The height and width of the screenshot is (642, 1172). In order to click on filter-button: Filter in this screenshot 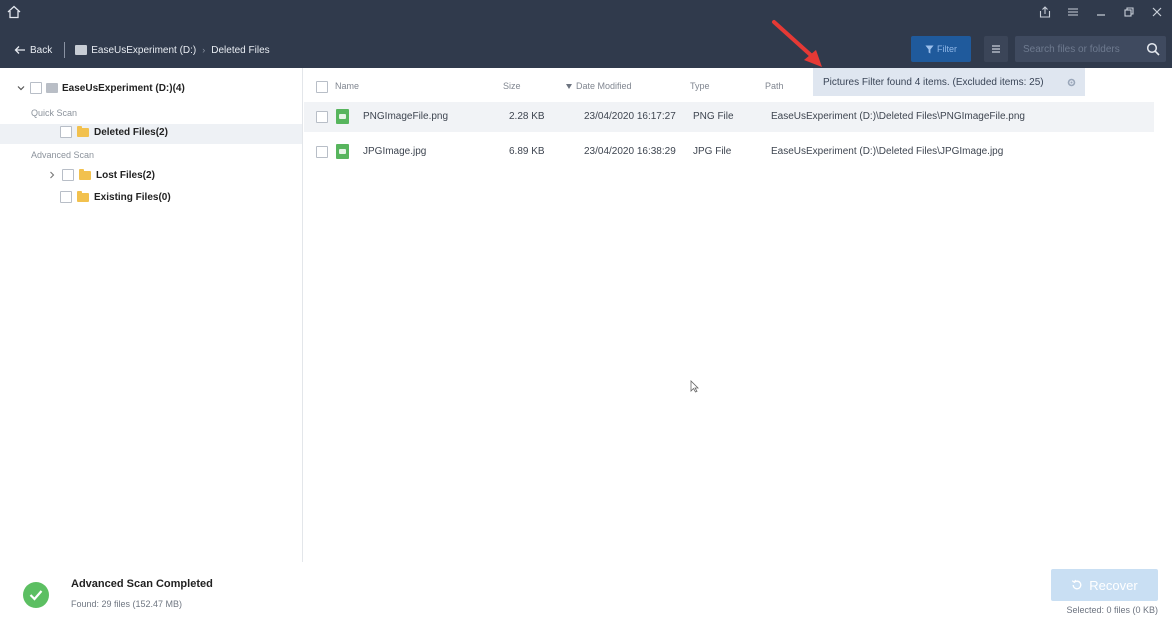, I will do `click(941, 49)`.